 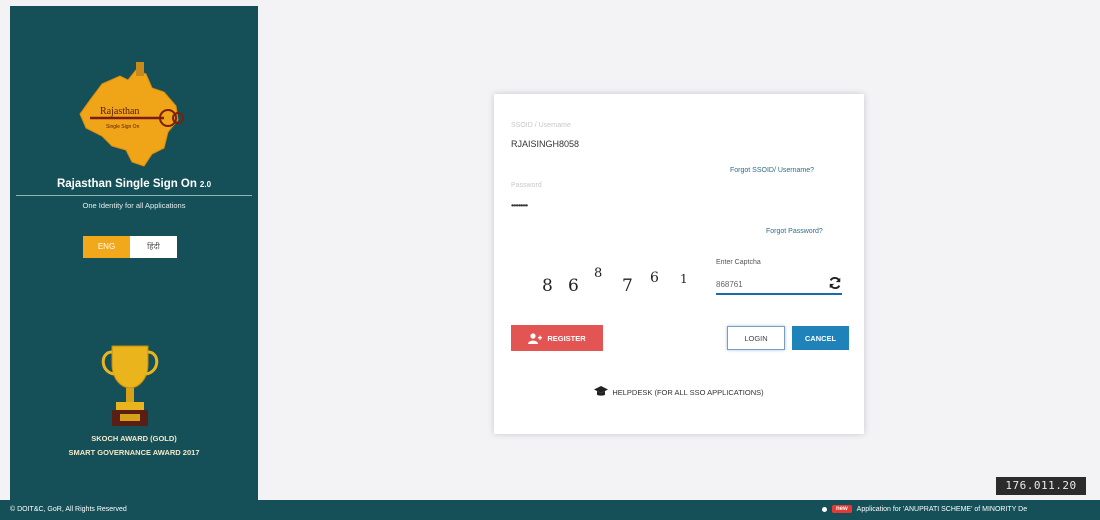 What do you see at coordinates (134, 195) in the screenshot?
I see `divider` at bounding box center [134, 195].